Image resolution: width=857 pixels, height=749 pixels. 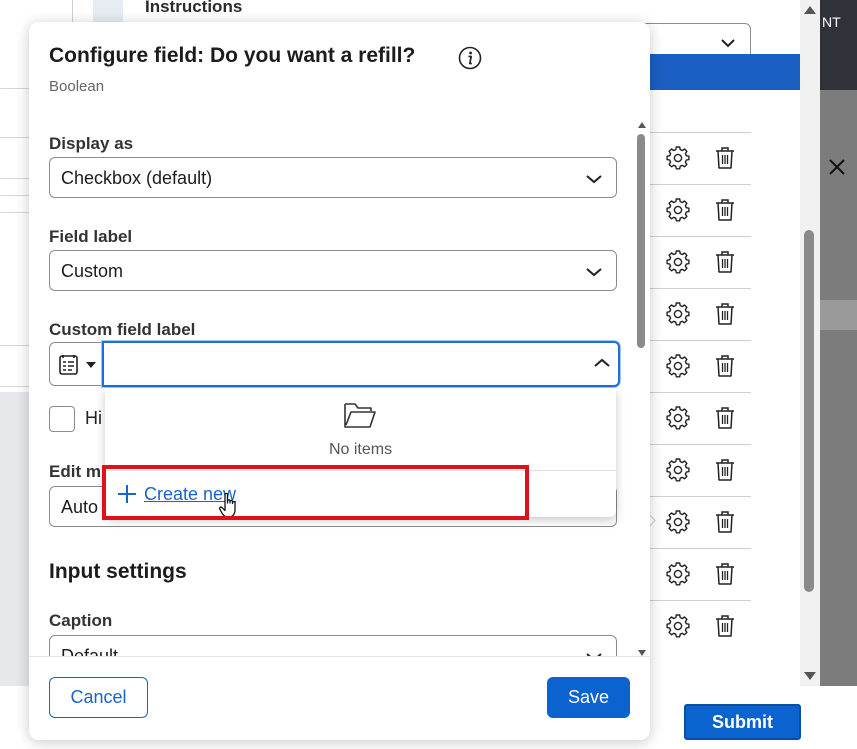 I want to click on input-settings-title: Input settings, so click(x=118, y=571).